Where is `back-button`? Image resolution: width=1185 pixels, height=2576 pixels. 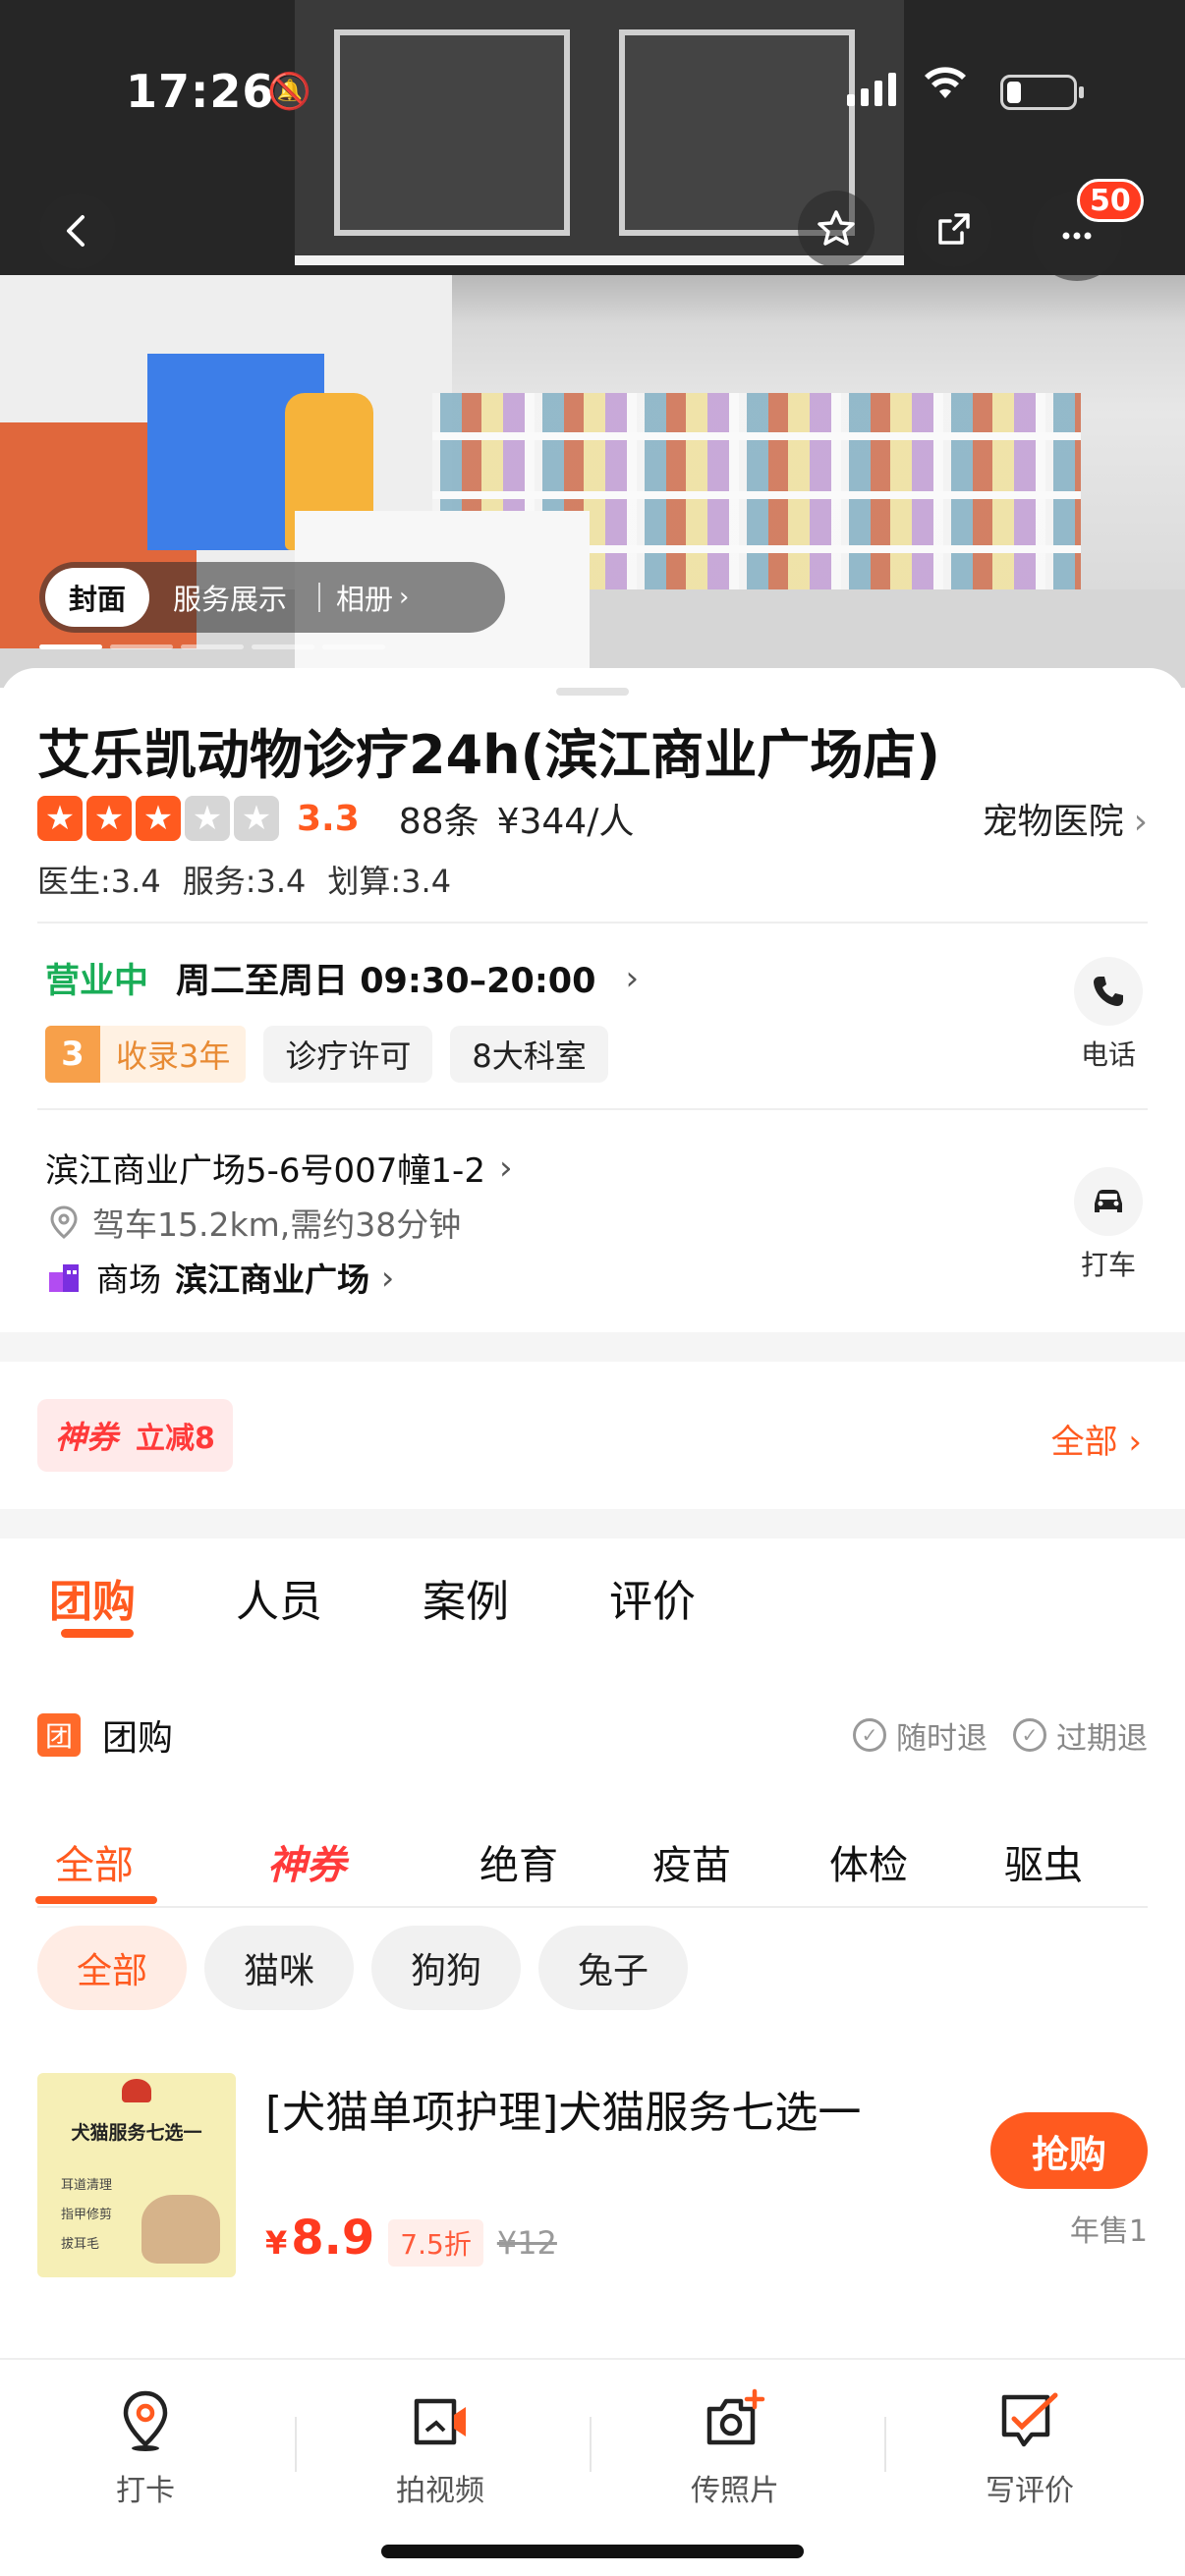 back-button is located at coordinates (77, 231).